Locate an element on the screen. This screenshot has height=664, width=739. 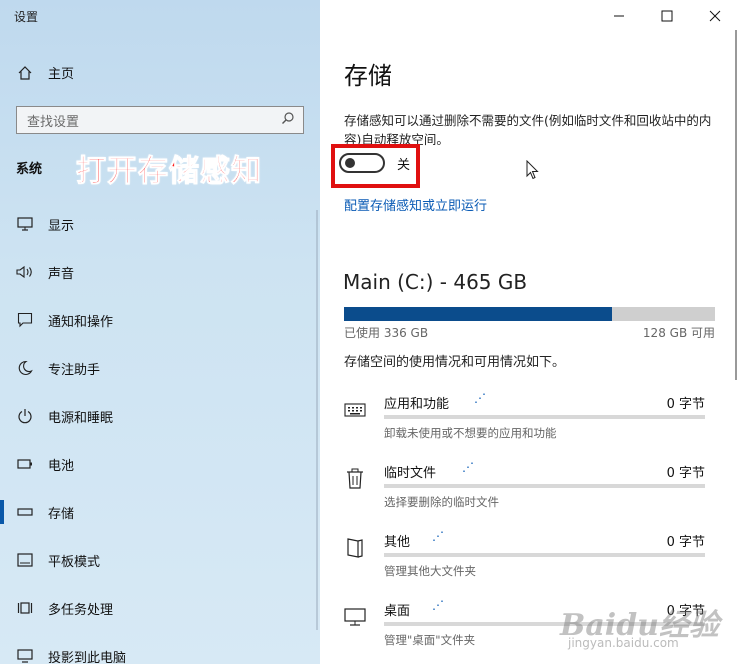
sidebar-item-focus-assist: 专注助手 is located at coordinates (156, 368).